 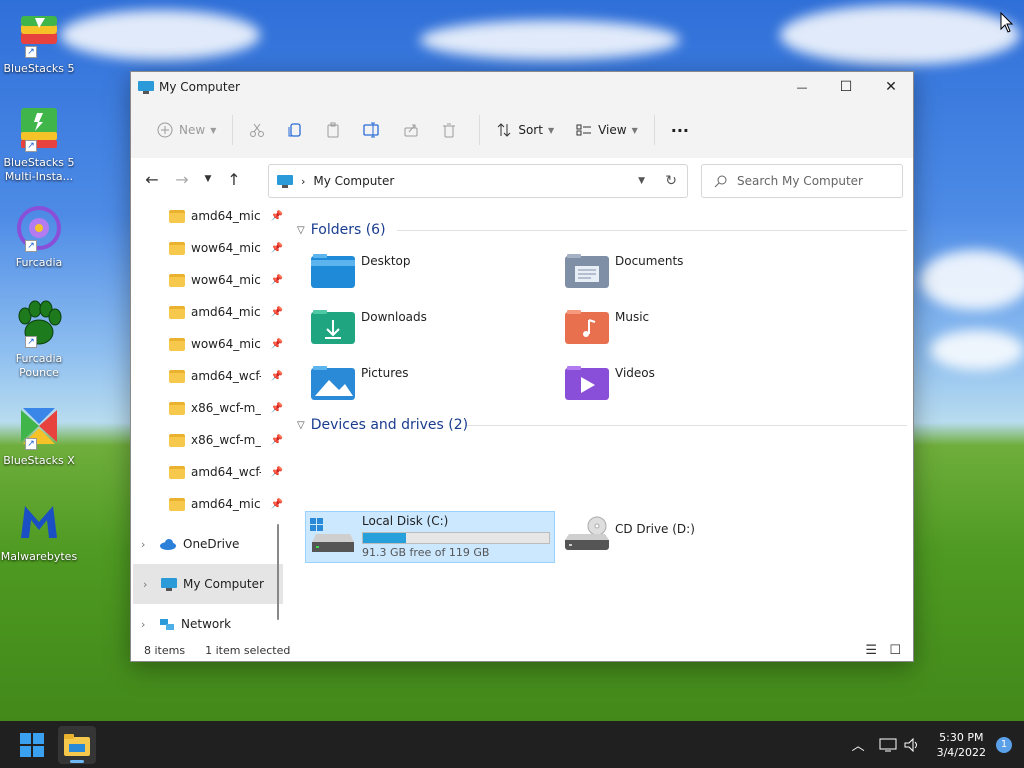 What do you see at coordinates (871, 650) in the screenshot?
I see `details-view-icon: ☰` at bounding box center [871, 650].